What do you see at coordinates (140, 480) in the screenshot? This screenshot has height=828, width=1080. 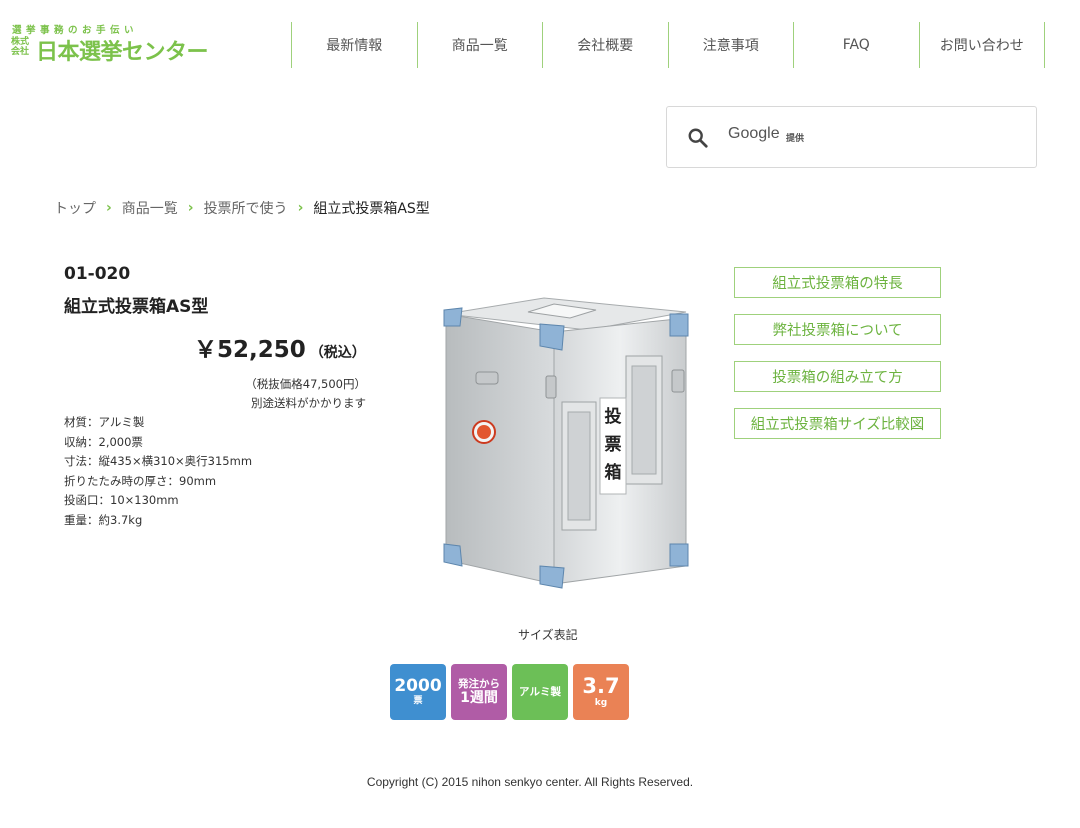 I see `spec-folded-thickness: 折りたたみ時の厚さ：90mm` at bounding box center [140, 480].